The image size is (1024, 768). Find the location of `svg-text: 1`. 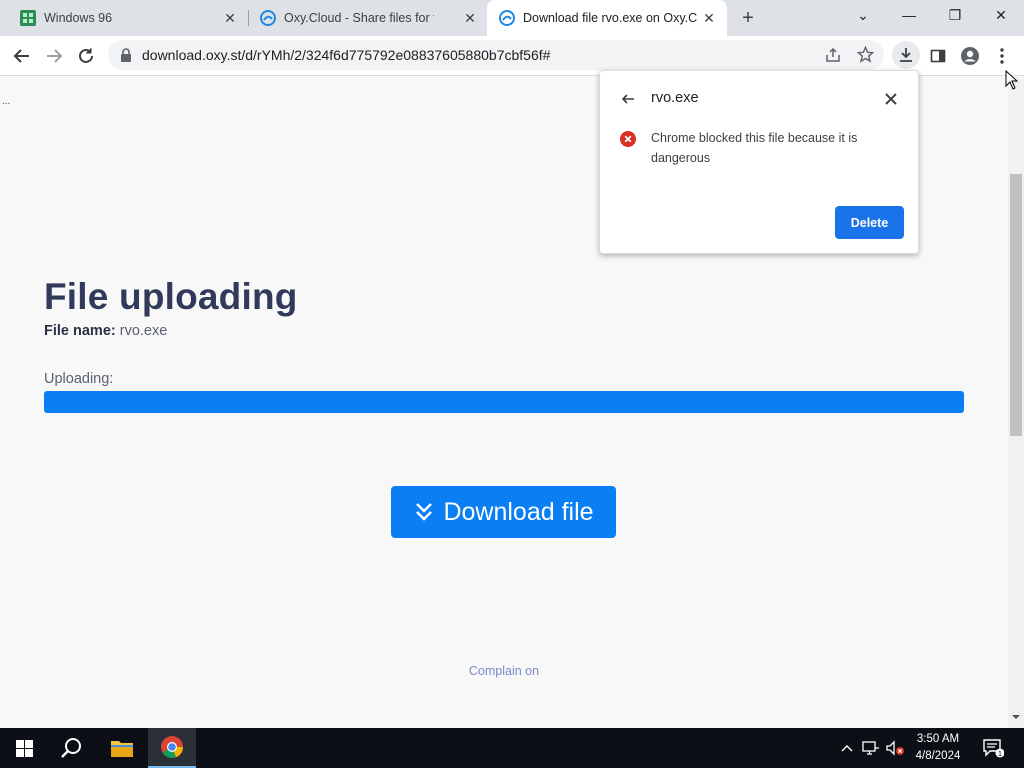

svg-text: 1 is located at coordinates (1000, 754).